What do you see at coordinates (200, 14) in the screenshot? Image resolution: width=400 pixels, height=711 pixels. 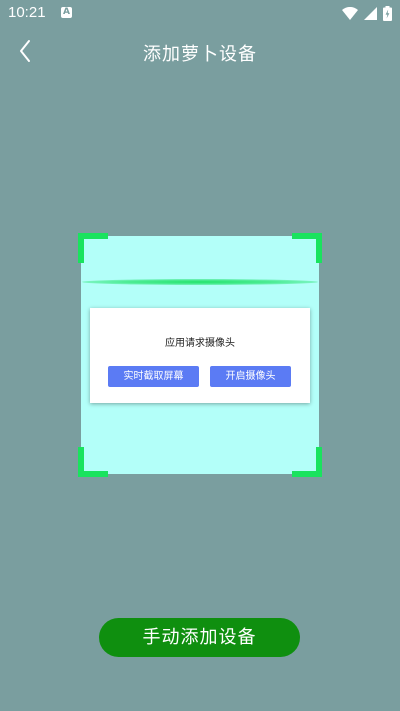 I see `status-bar: 10:21 A` at bounding box center [200, 14].